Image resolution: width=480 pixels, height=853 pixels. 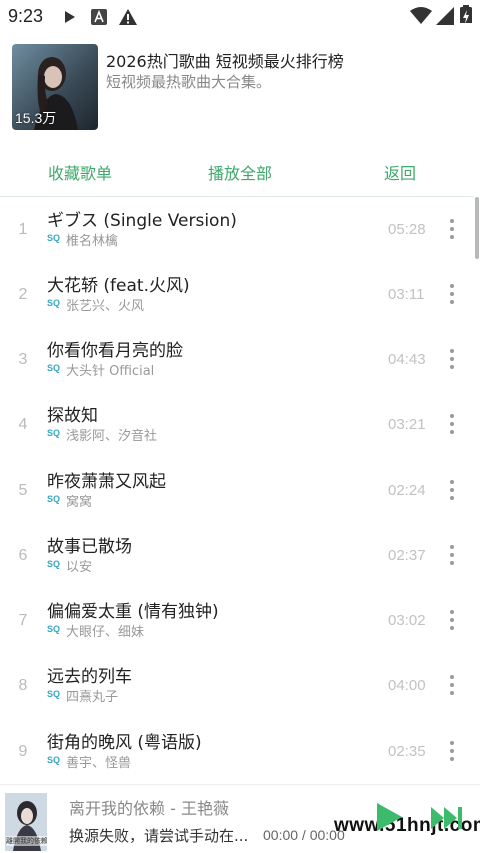 I want to click on song-row: 9 街角的晚风 (粤语版) SQ 善宇、怪兽 02:35, so click(x=237, y=751).